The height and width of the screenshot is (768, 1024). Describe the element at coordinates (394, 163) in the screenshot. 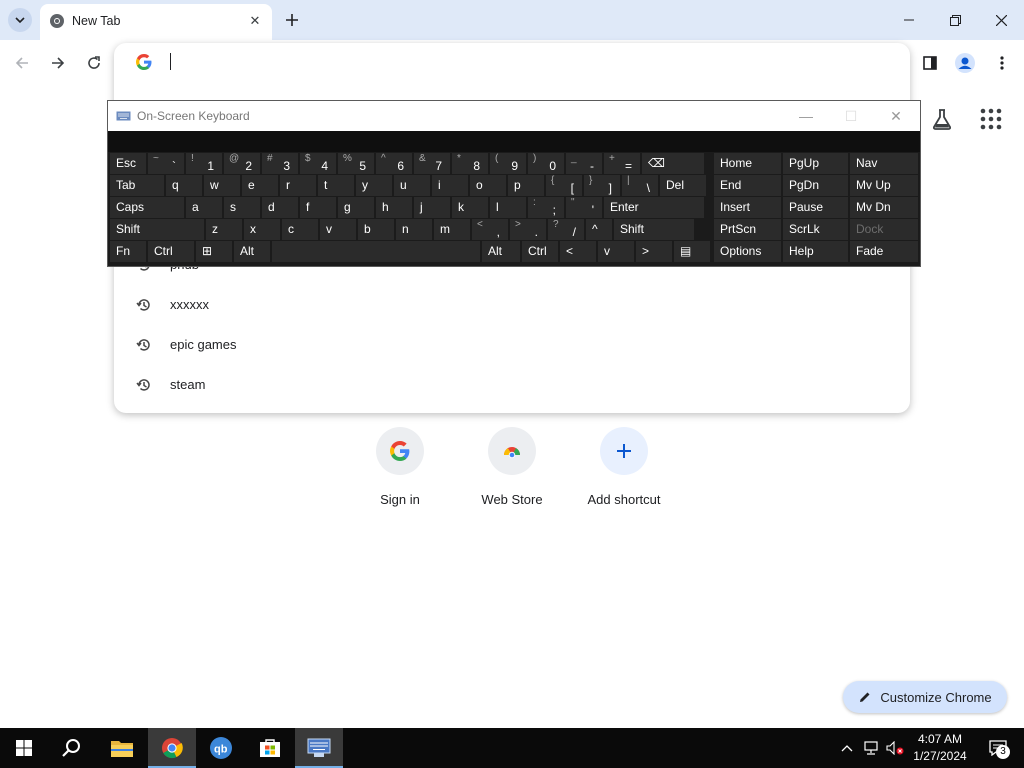

I see `key-6: ^ 6` at that location.